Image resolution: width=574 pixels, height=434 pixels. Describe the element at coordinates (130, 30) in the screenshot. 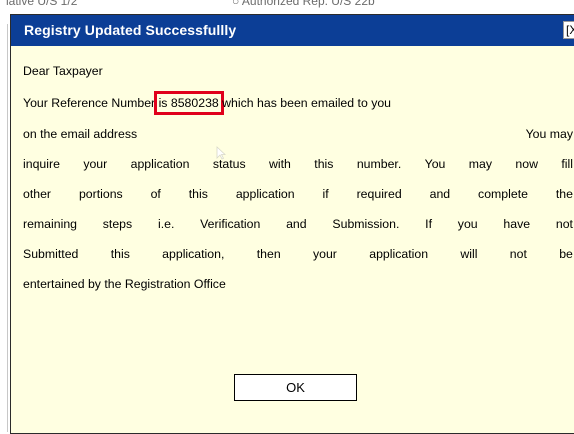

I see `dialog-title: Registry Updated Successfullly` at that location.